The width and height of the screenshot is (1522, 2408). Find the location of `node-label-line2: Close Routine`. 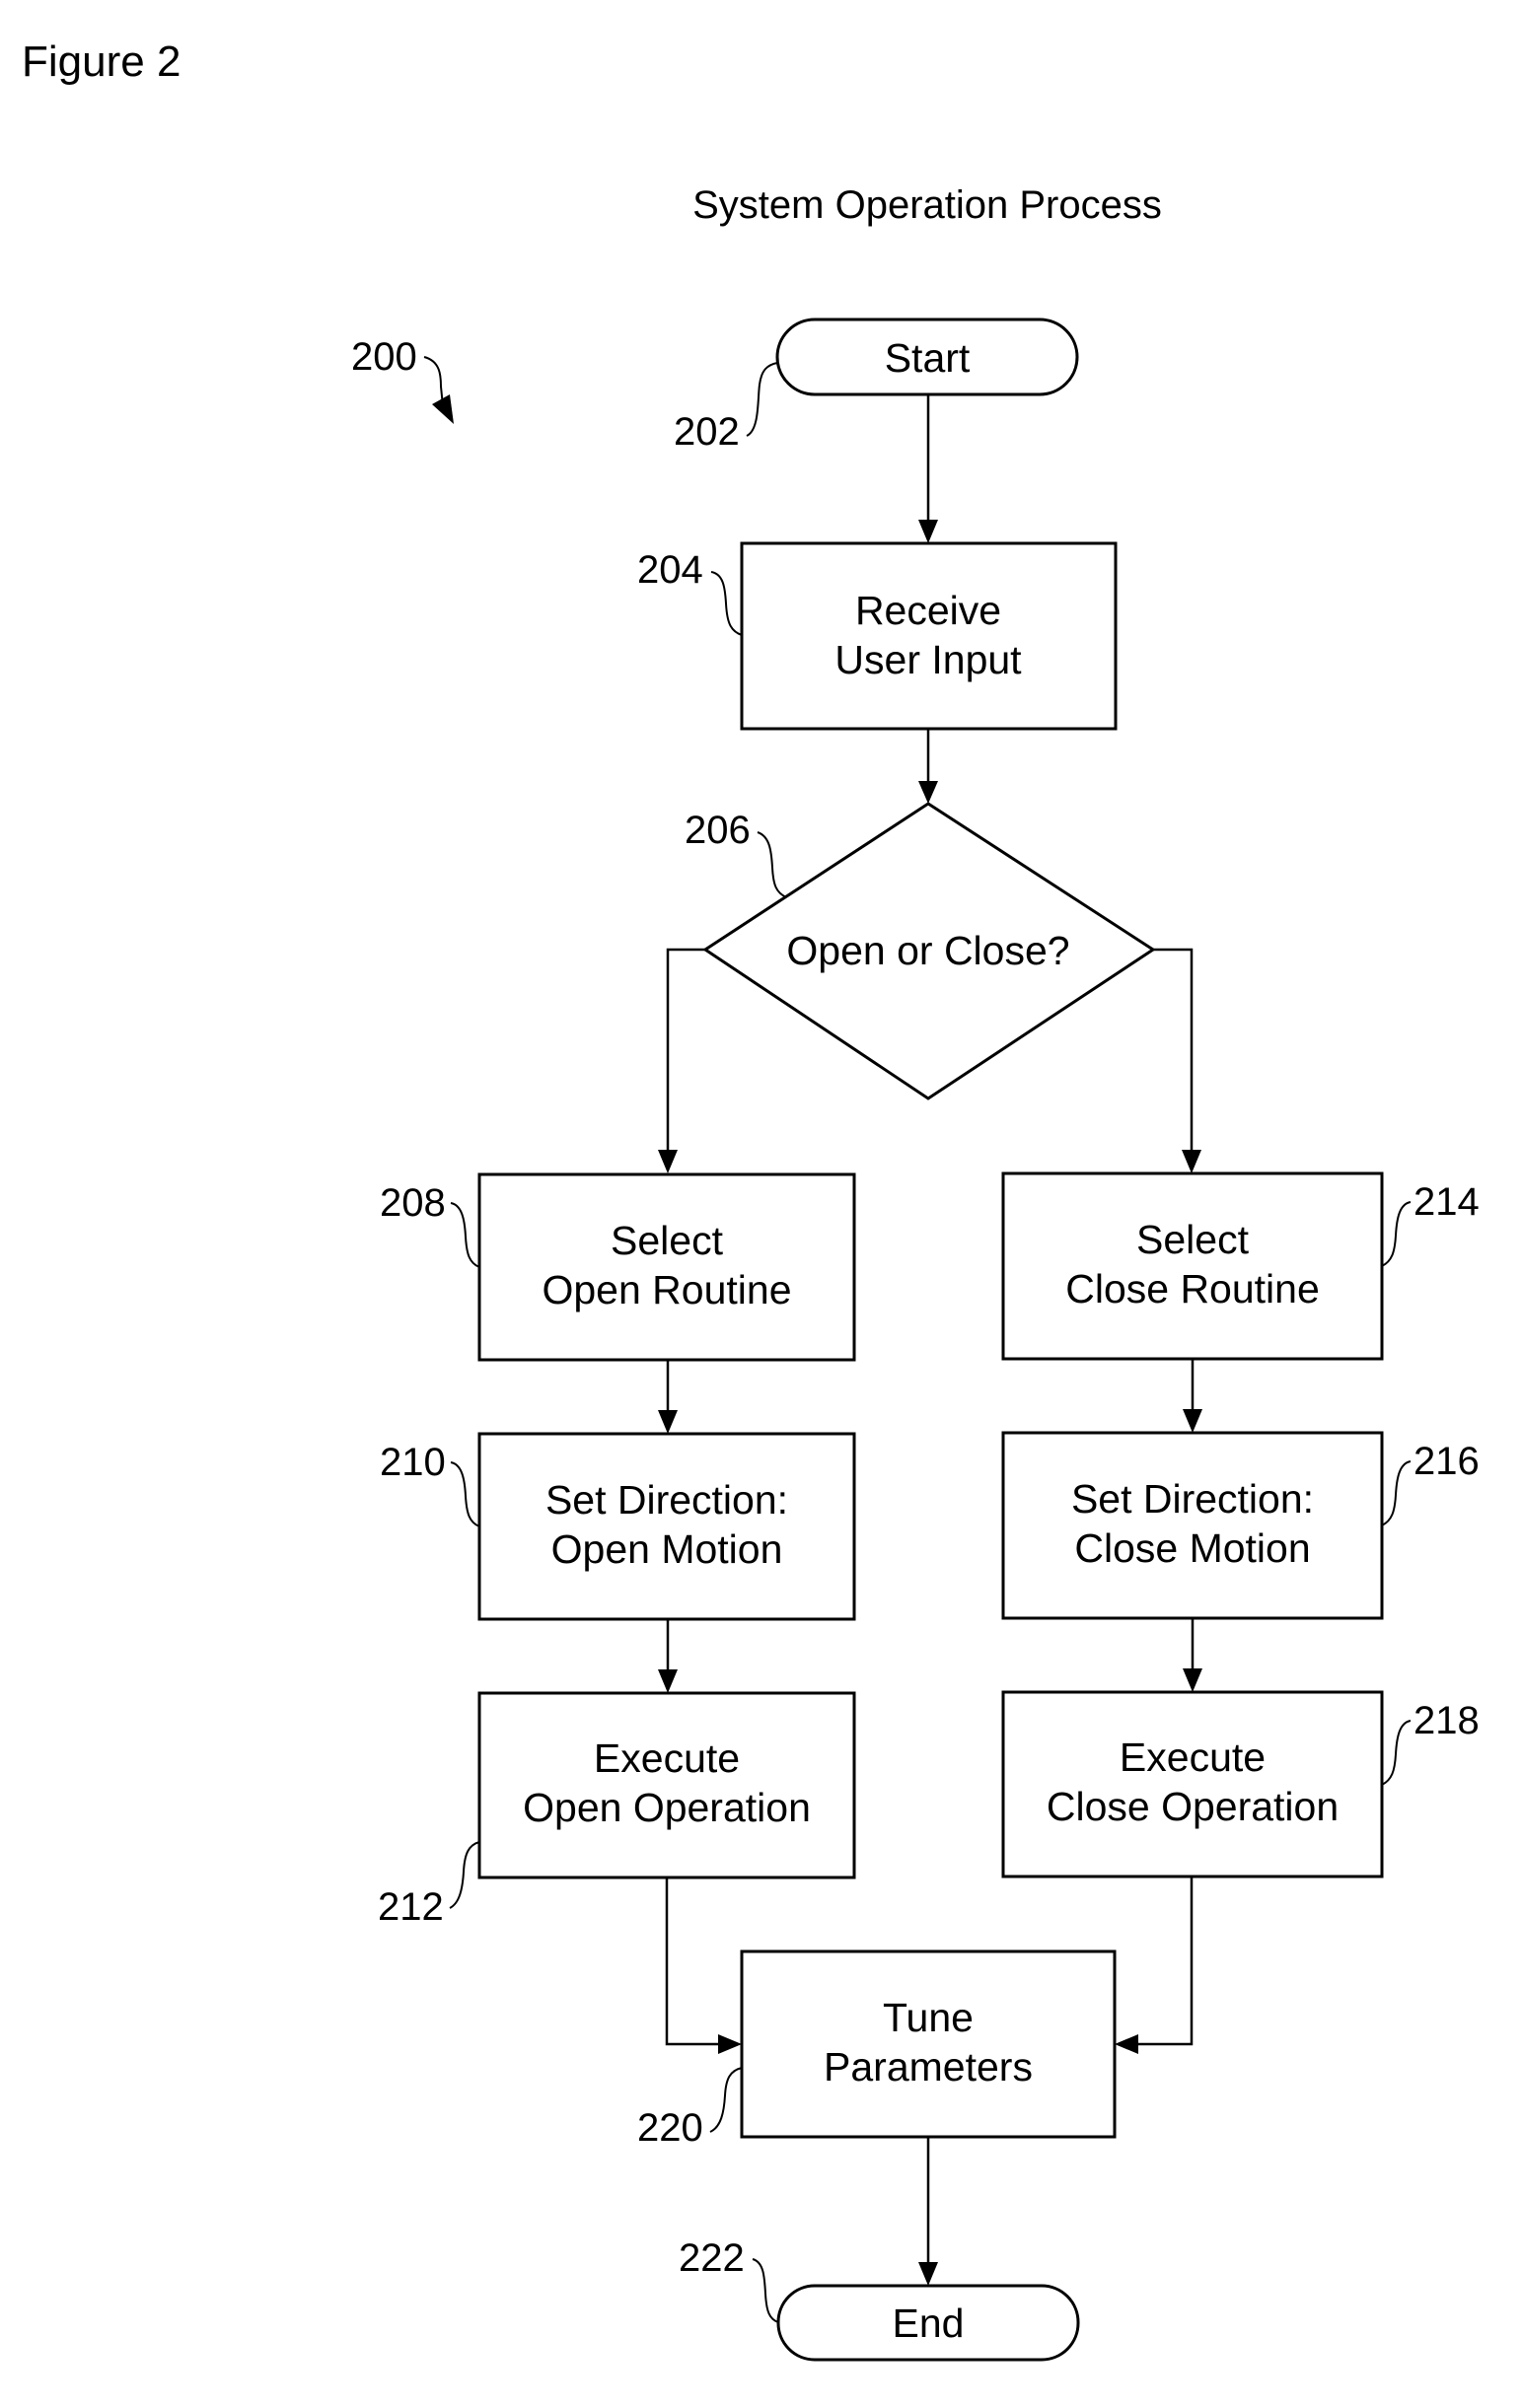

node-label-line2: Close Routine is located at coordinates (1193, 1288).